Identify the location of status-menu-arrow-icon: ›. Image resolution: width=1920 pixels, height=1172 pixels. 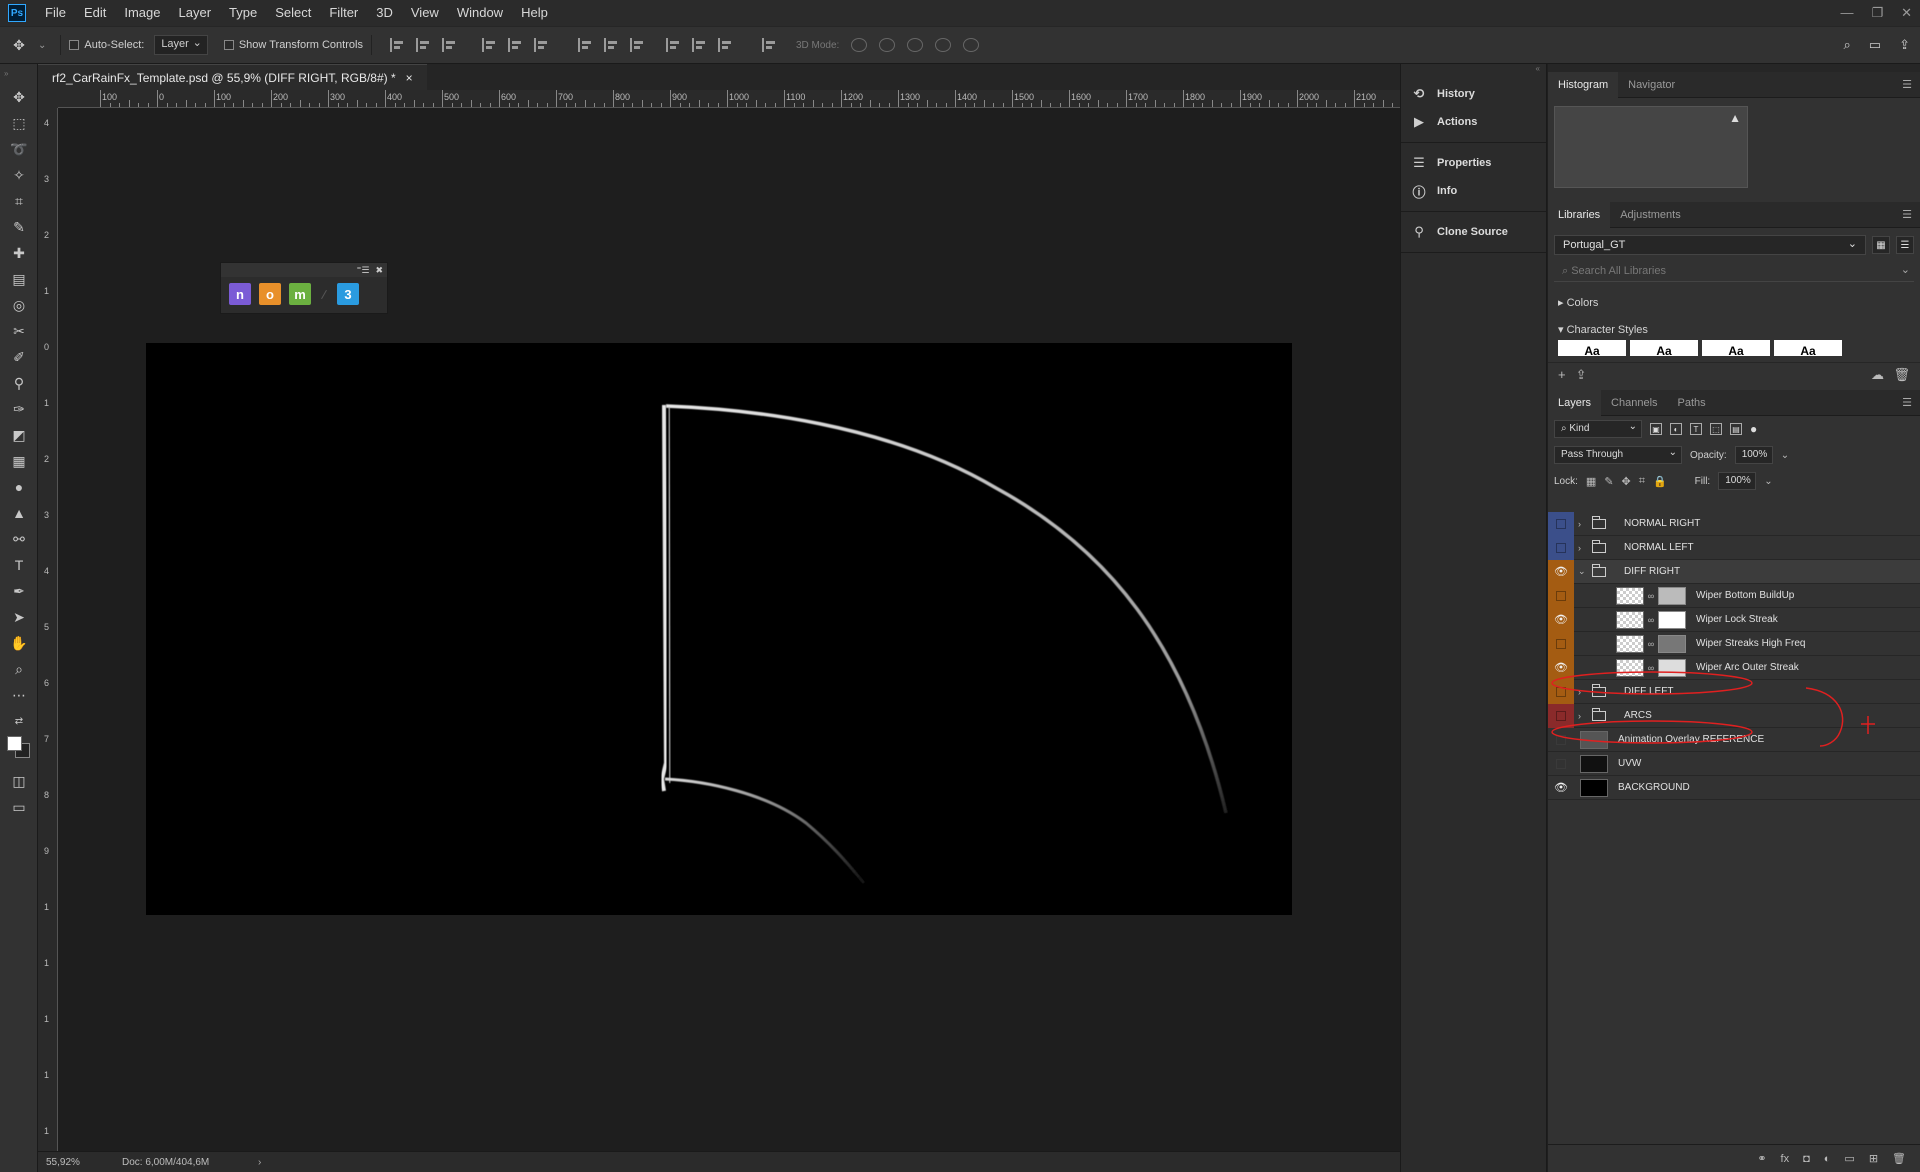
(259, 1162).